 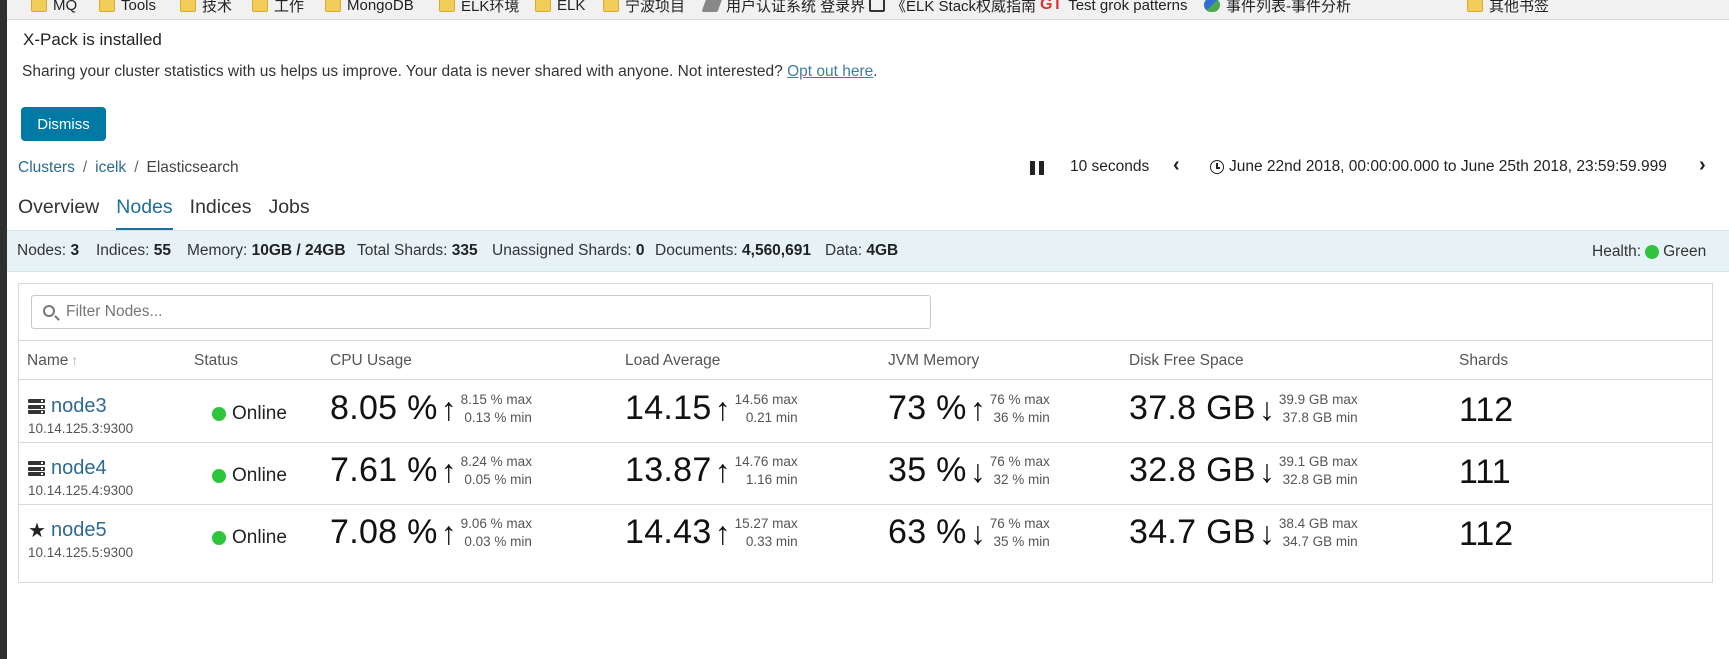 What do you see at coordinates (221, 211) in the screenshot?
I see `tab-indices: Indices` at bounding box center [221, 211].